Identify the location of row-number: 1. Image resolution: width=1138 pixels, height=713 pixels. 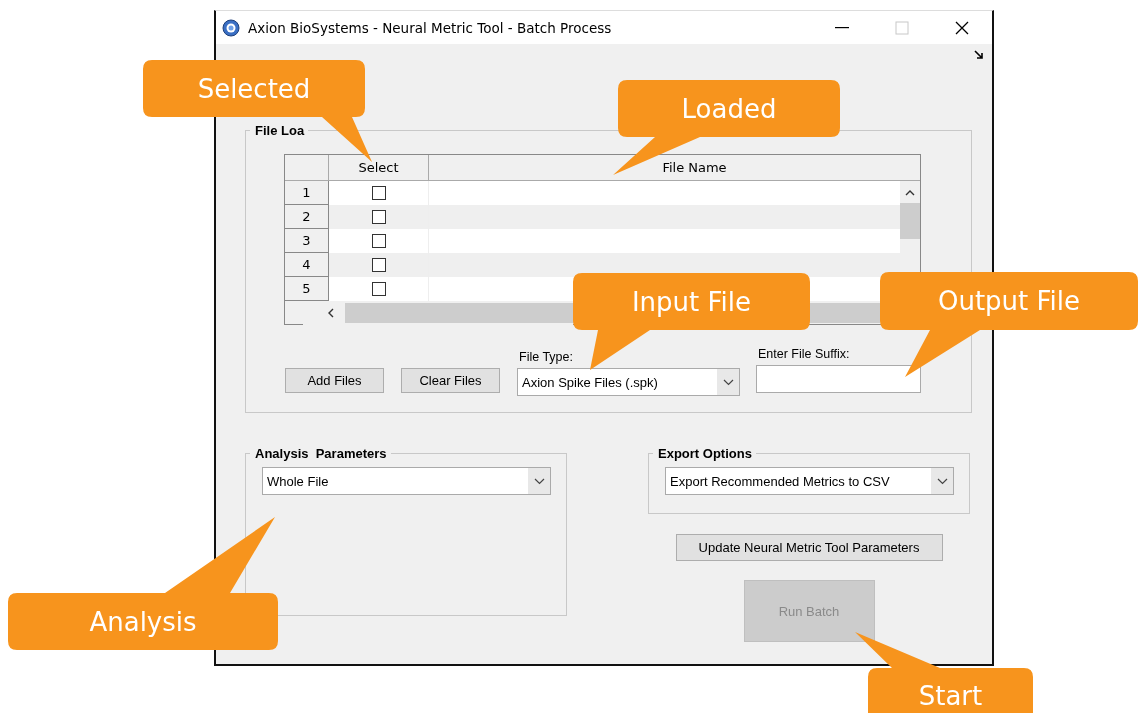
(307, 193).